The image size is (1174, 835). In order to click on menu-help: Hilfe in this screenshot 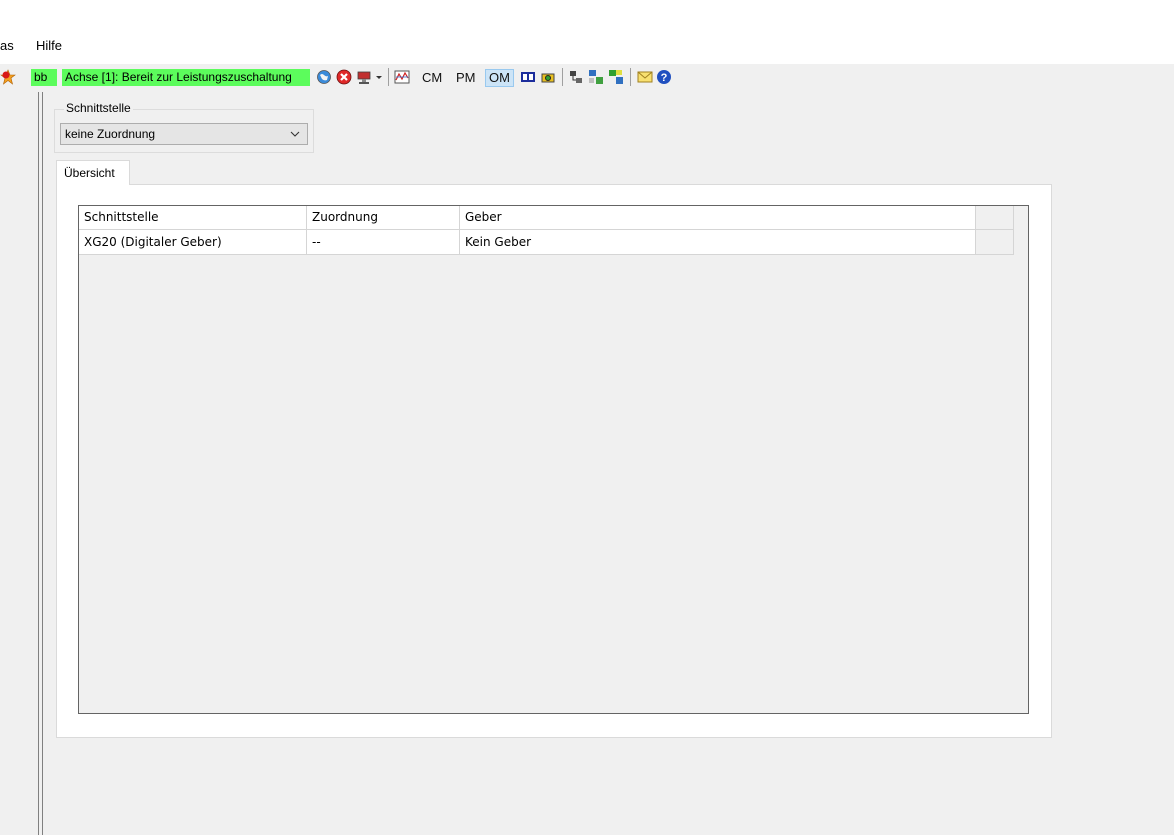, I will do `click(49, 45)`.